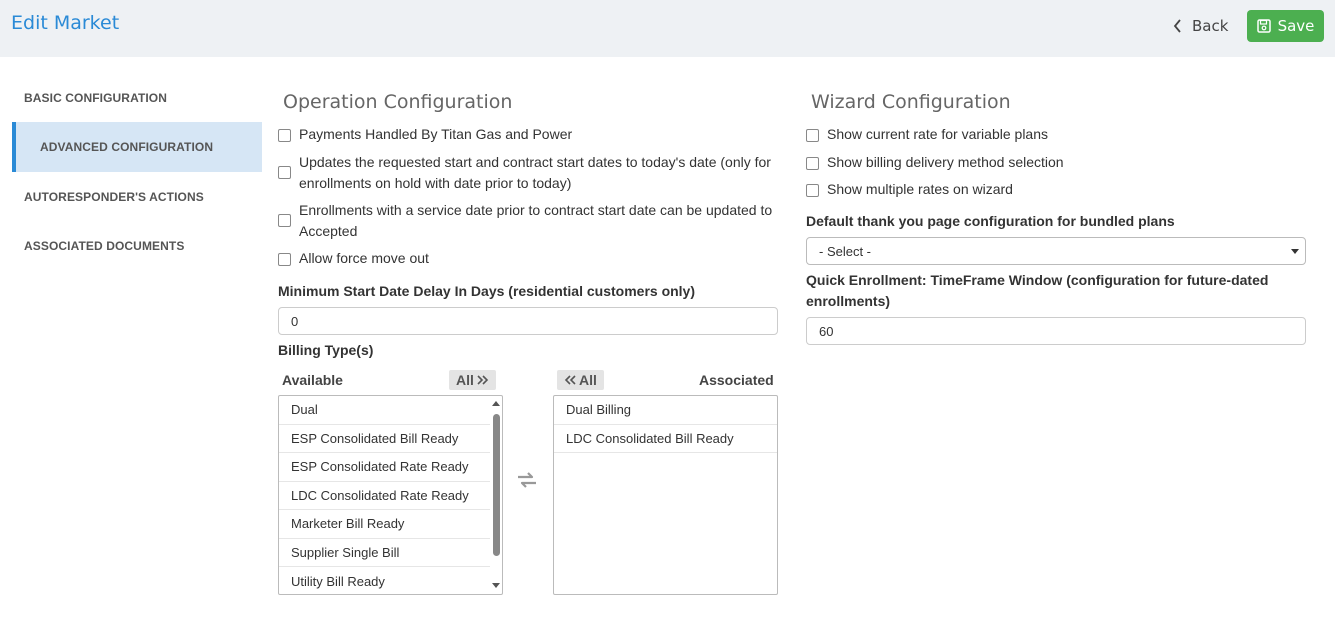  I want to click on floppy-disk-icon, so click(1263, 26).